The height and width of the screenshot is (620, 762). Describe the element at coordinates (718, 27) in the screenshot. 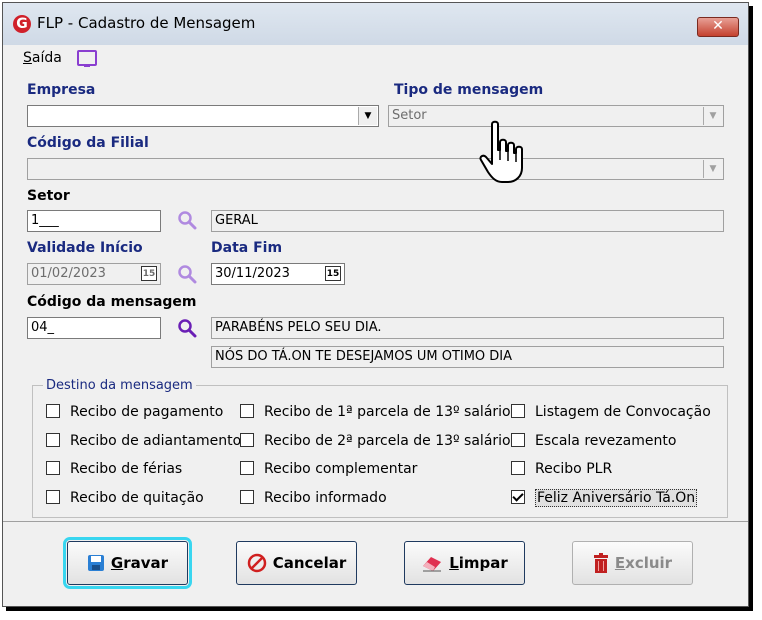

I see `close-button: ✕` at that location.